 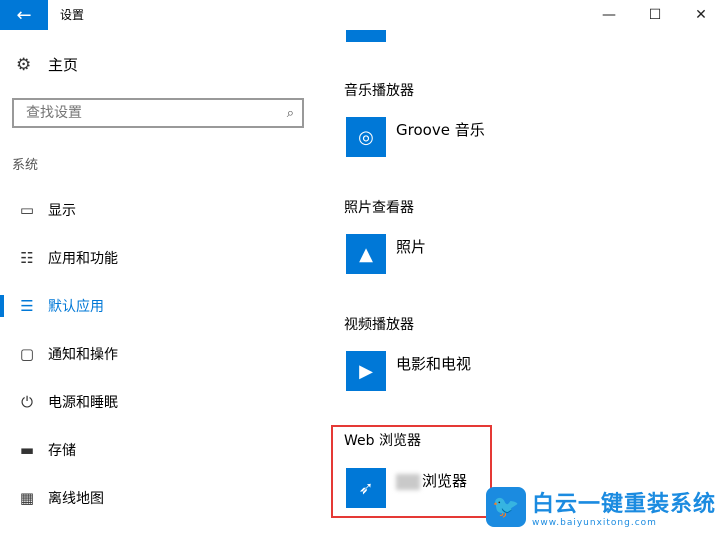 What do you see at coordinates (366, 36) in the screenshot?
I see `partial-app-tile` at bounding box center [366, 36].